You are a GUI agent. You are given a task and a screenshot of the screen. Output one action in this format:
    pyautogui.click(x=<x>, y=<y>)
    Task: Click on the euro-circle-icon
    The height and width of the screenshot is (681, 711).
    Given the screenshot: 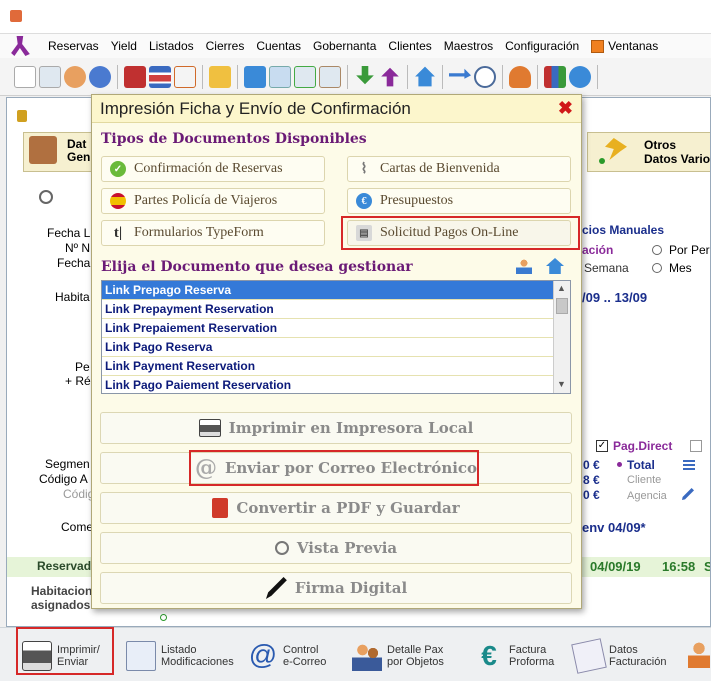 What is the action you would take?
    pyautogui.click(x=580, y=76)
    